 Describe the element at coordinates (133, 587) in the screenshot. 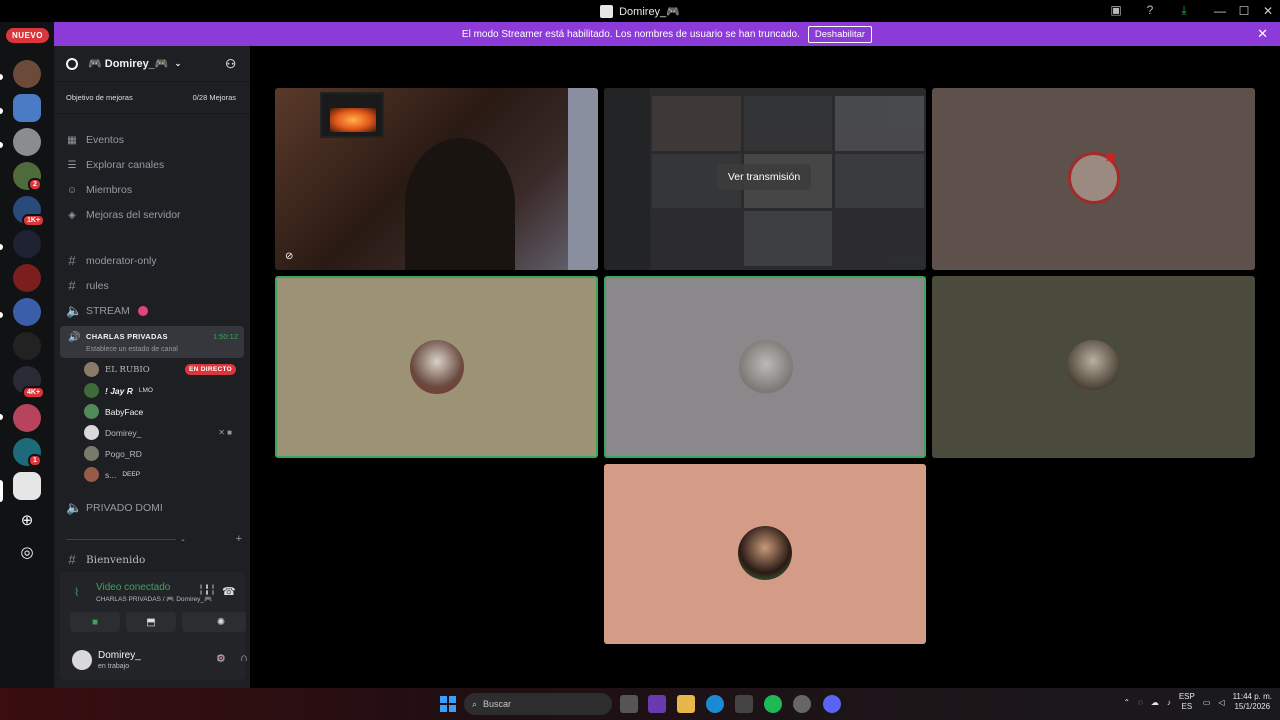

I see `voice-connected-title: Video conectado` at that location.